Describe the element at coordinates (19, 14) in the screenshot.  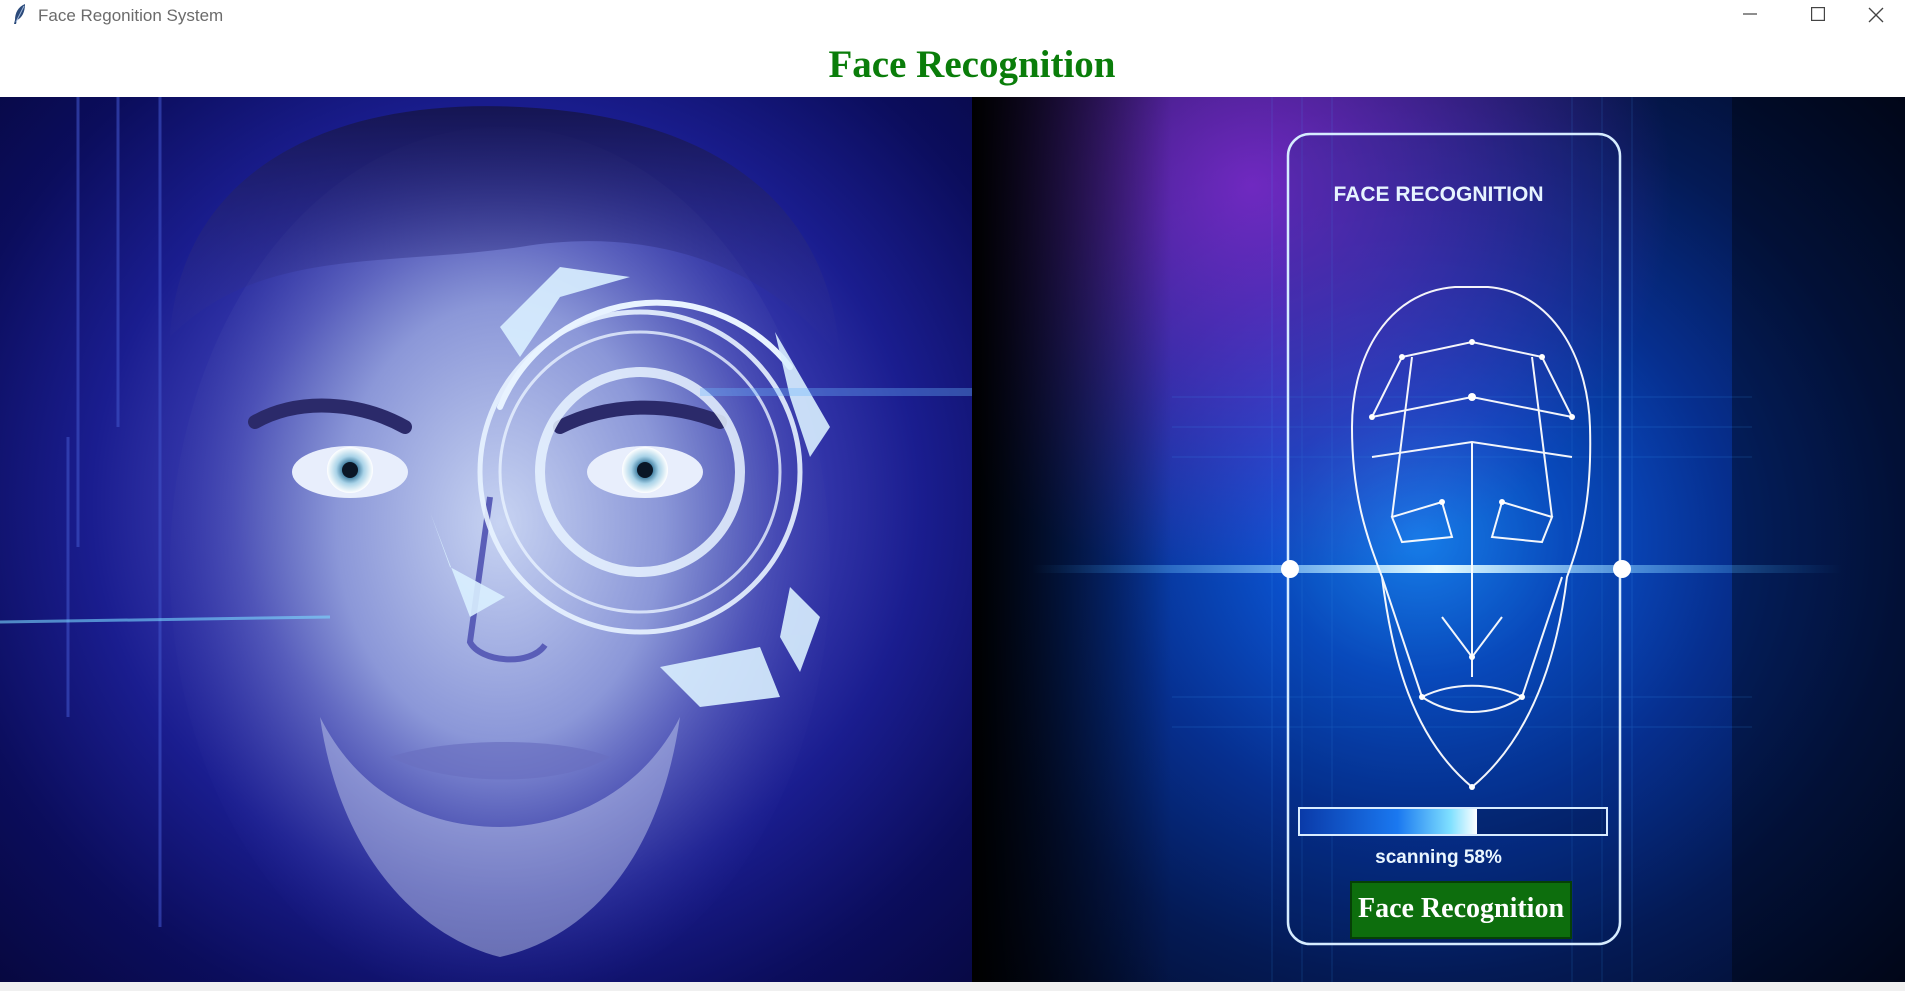
I see `feather-icon` at that location.